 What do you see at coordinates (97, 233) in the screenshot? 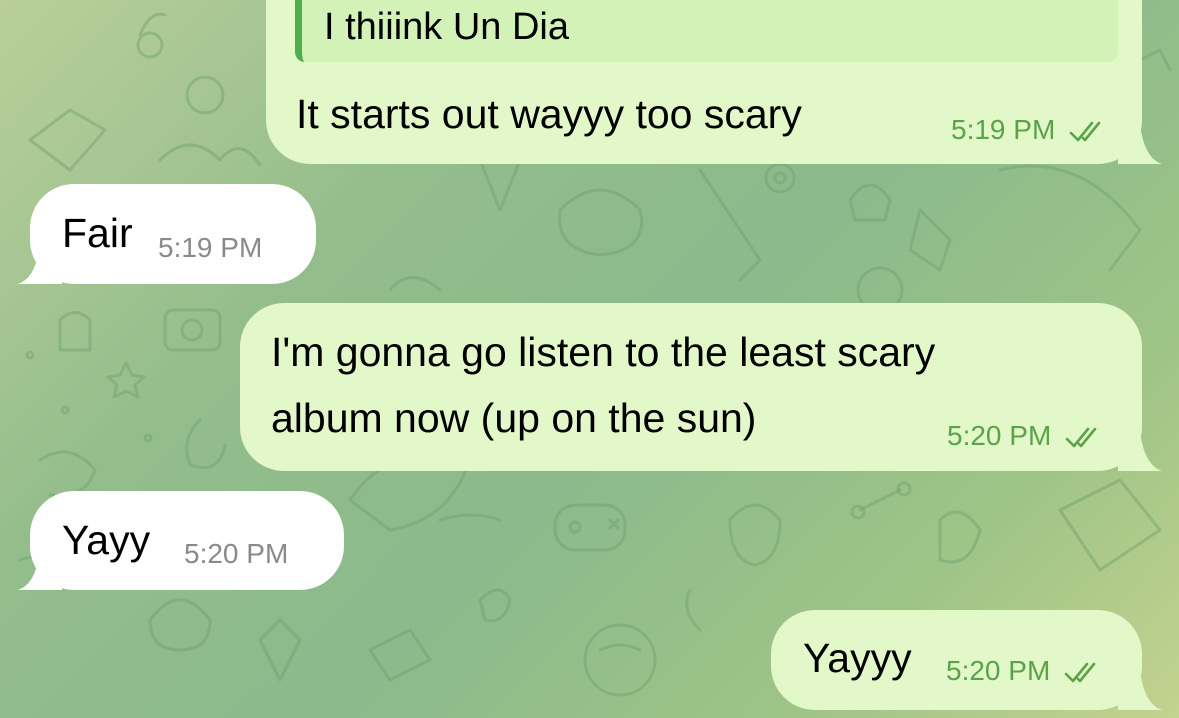
I see `message-text: Fair` at bounding box center [97, 233].